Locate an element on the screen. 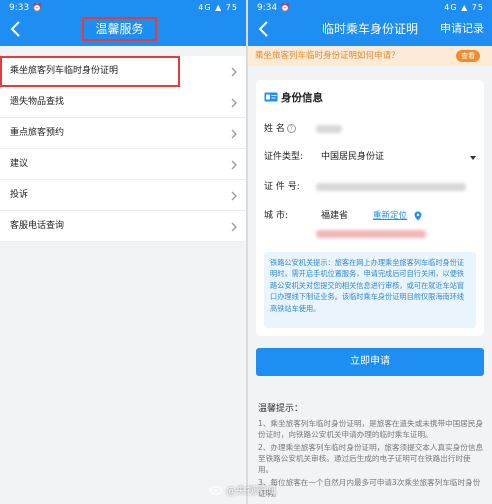 Image resolution: width=492 pixels, height=504 pixels. status-time: 9:33 ⏰ is located at coordinates (25, 8).